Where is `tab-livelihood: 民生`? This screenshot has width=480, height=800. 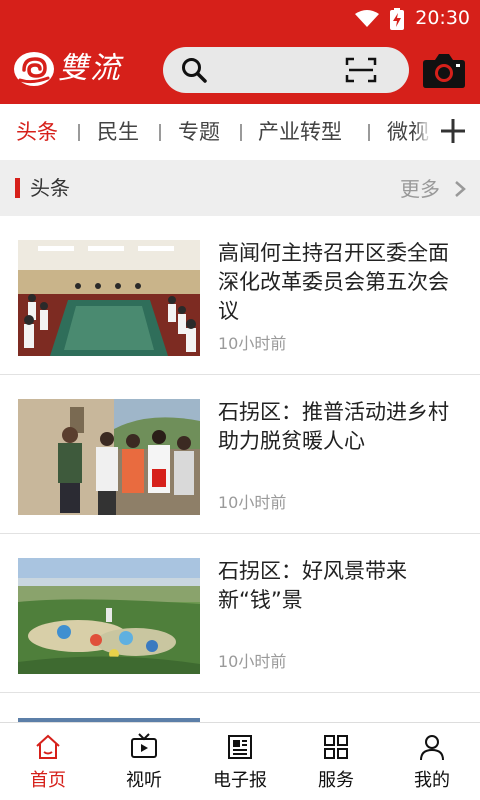 tab-livelihood: 民生 is located at coordinates (118, 132).